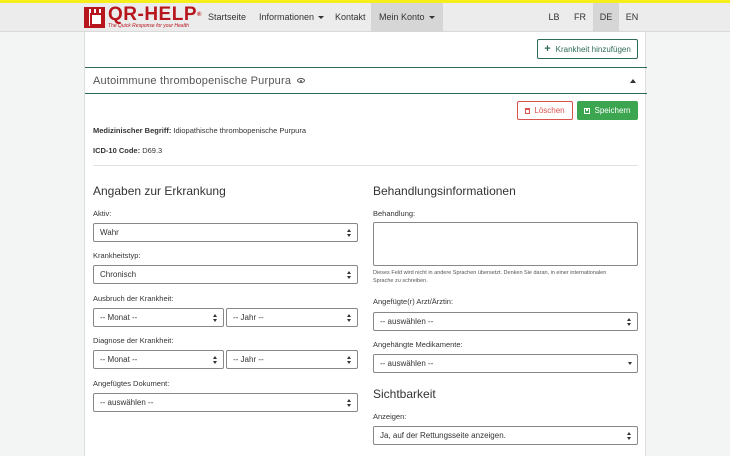  I want to click on onset-month-value: -- Monat --, so click(119, 317).